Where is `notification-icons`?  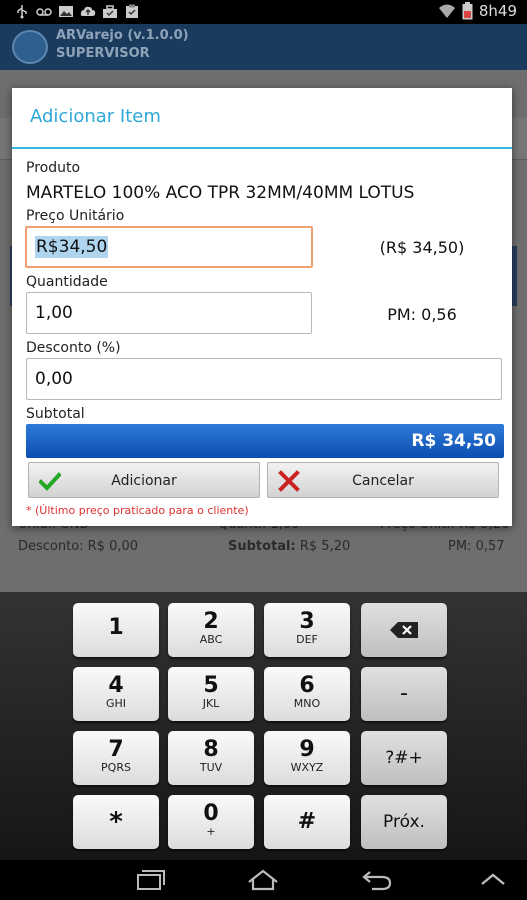
notification-icons is located at coordinates (77, 11).